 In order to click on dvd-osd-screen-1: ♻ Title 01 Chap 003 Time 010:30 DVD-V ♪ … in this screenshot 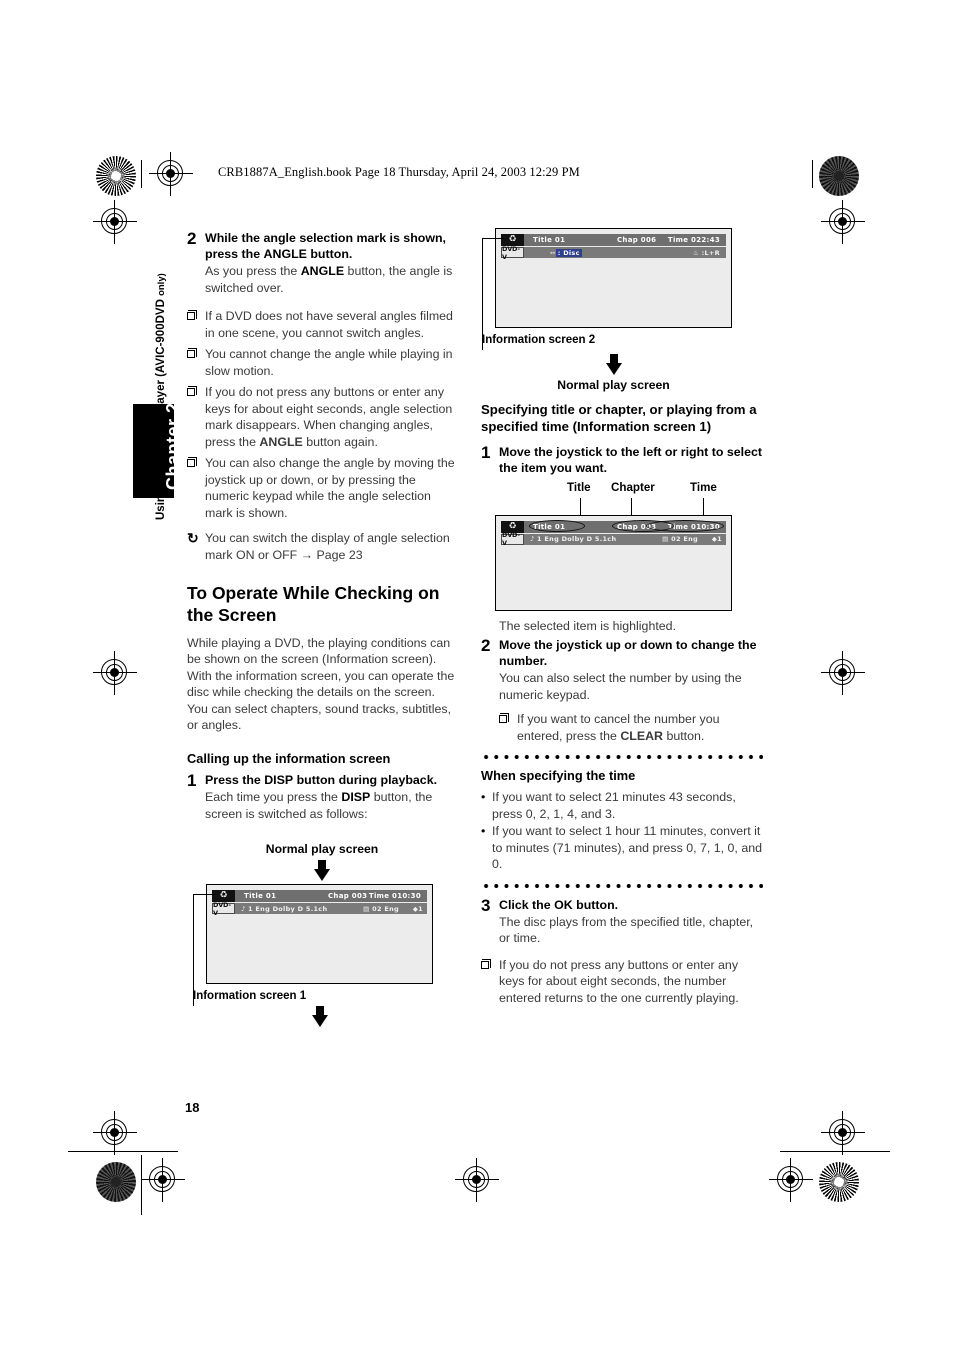, I will do `click(319, 934)`.